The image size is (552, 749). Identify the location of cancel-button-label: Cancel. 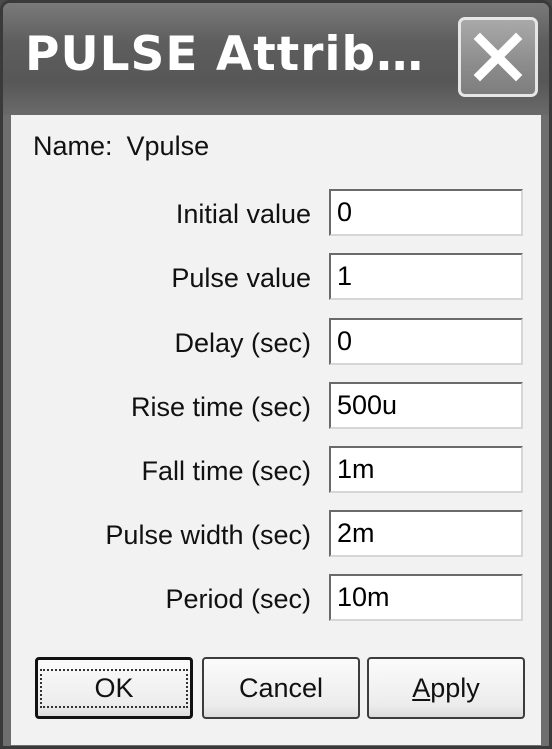
(281, 687).